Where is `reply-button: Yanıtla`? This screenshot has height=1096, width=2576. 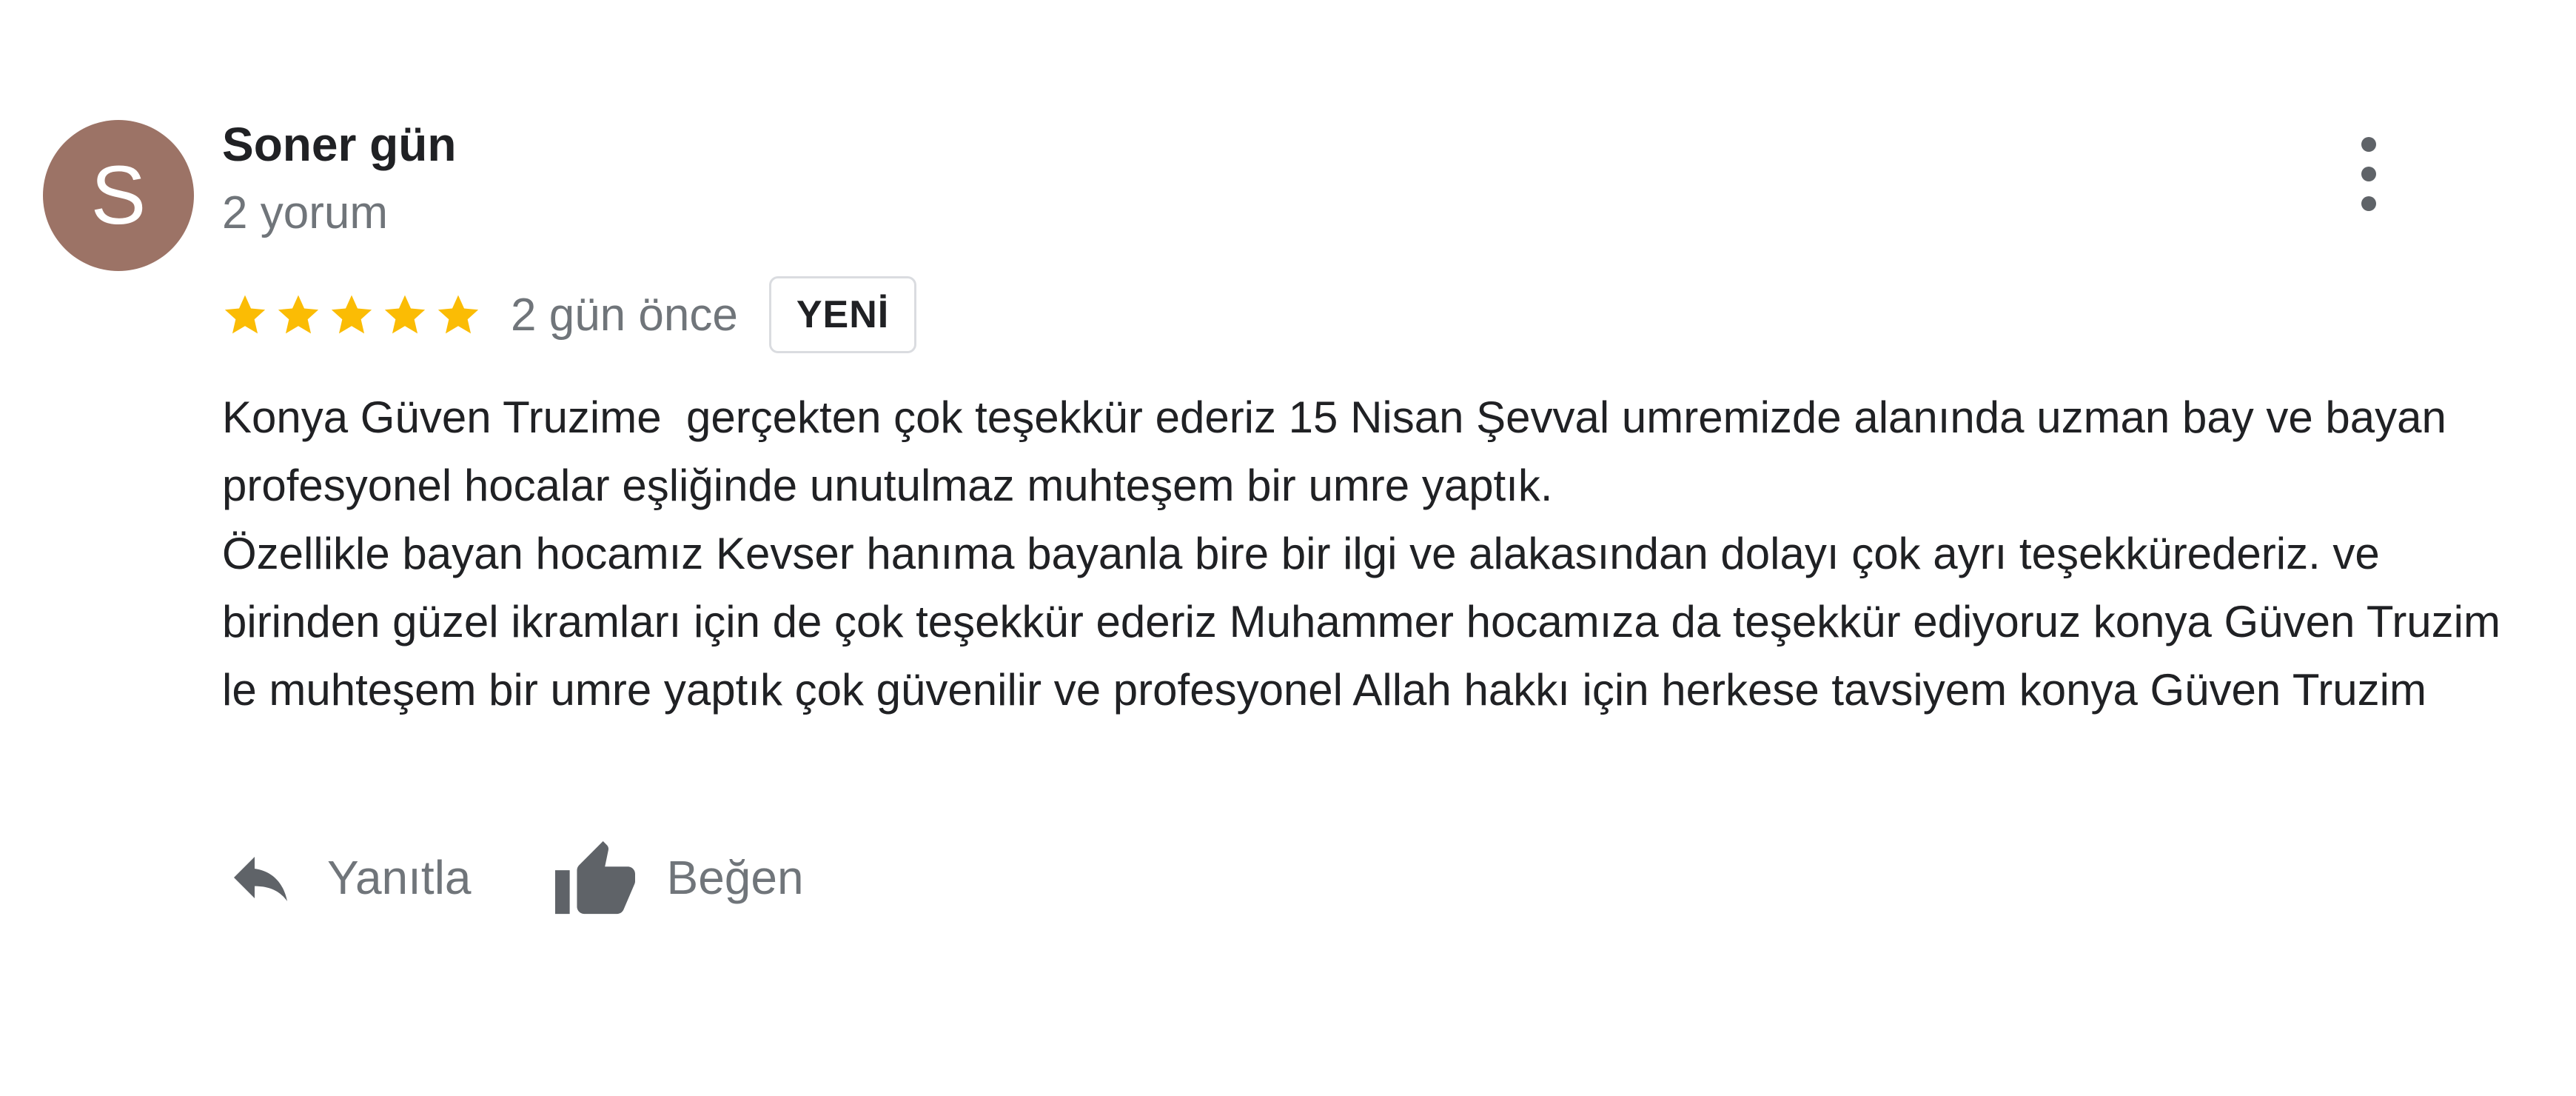
reply-button: Yanıtla is located at coordinates (347, 877).